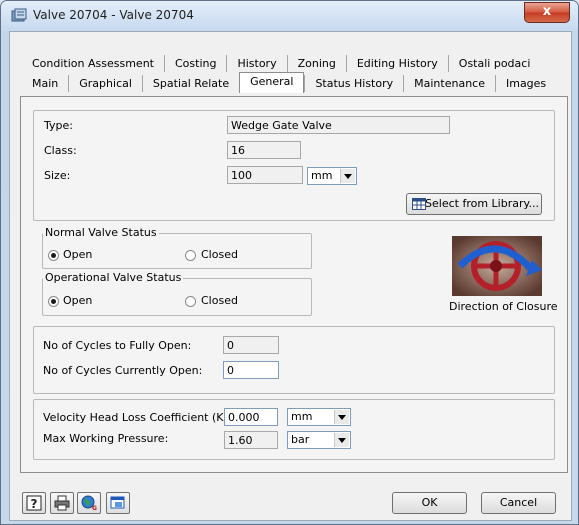 The image size is (579, 525). Describe the element at coordinates (319, 417) in the screenshot. I see `velocity-unit-select: mm` at that location.